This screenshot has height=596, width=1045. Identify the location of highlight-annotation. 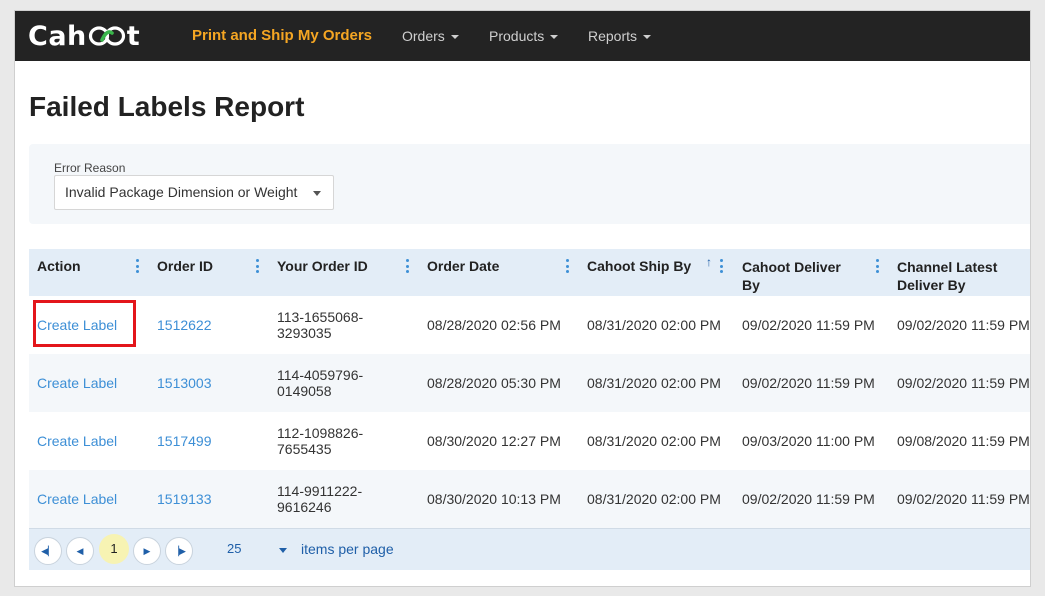
(84, 323).